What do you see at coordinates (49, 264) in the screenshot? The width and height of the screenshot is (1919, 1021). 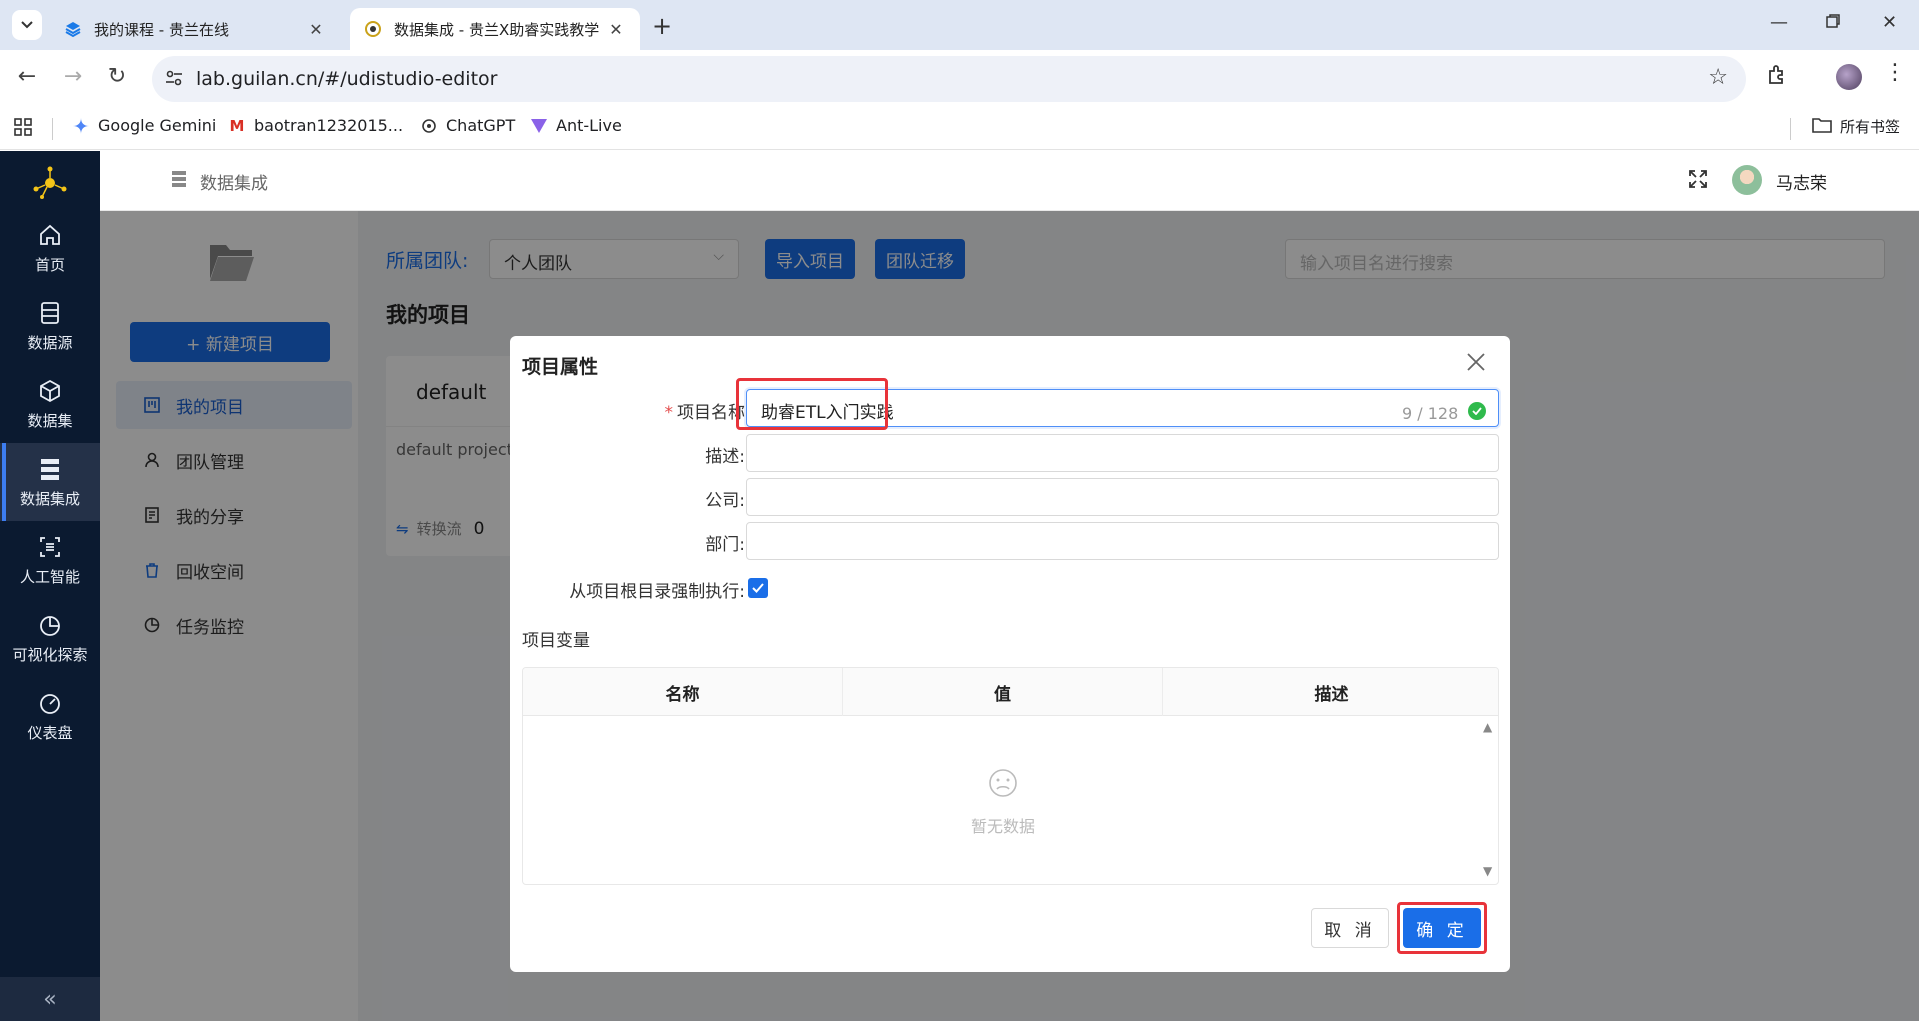 I see `sidebar-item-label: 首页` at bounding box center [49, 264].